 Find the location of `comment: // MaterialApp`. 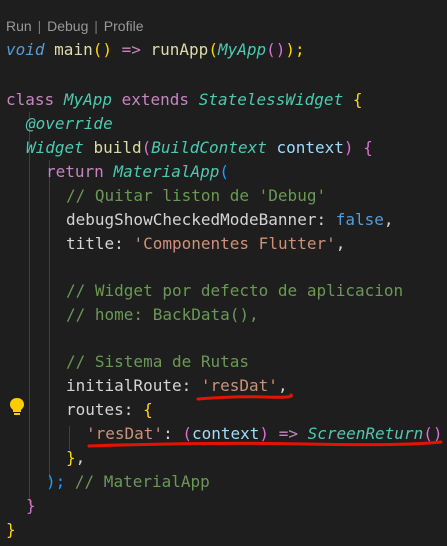

comment: // MaterialApp is located at coordinates (142, 481).